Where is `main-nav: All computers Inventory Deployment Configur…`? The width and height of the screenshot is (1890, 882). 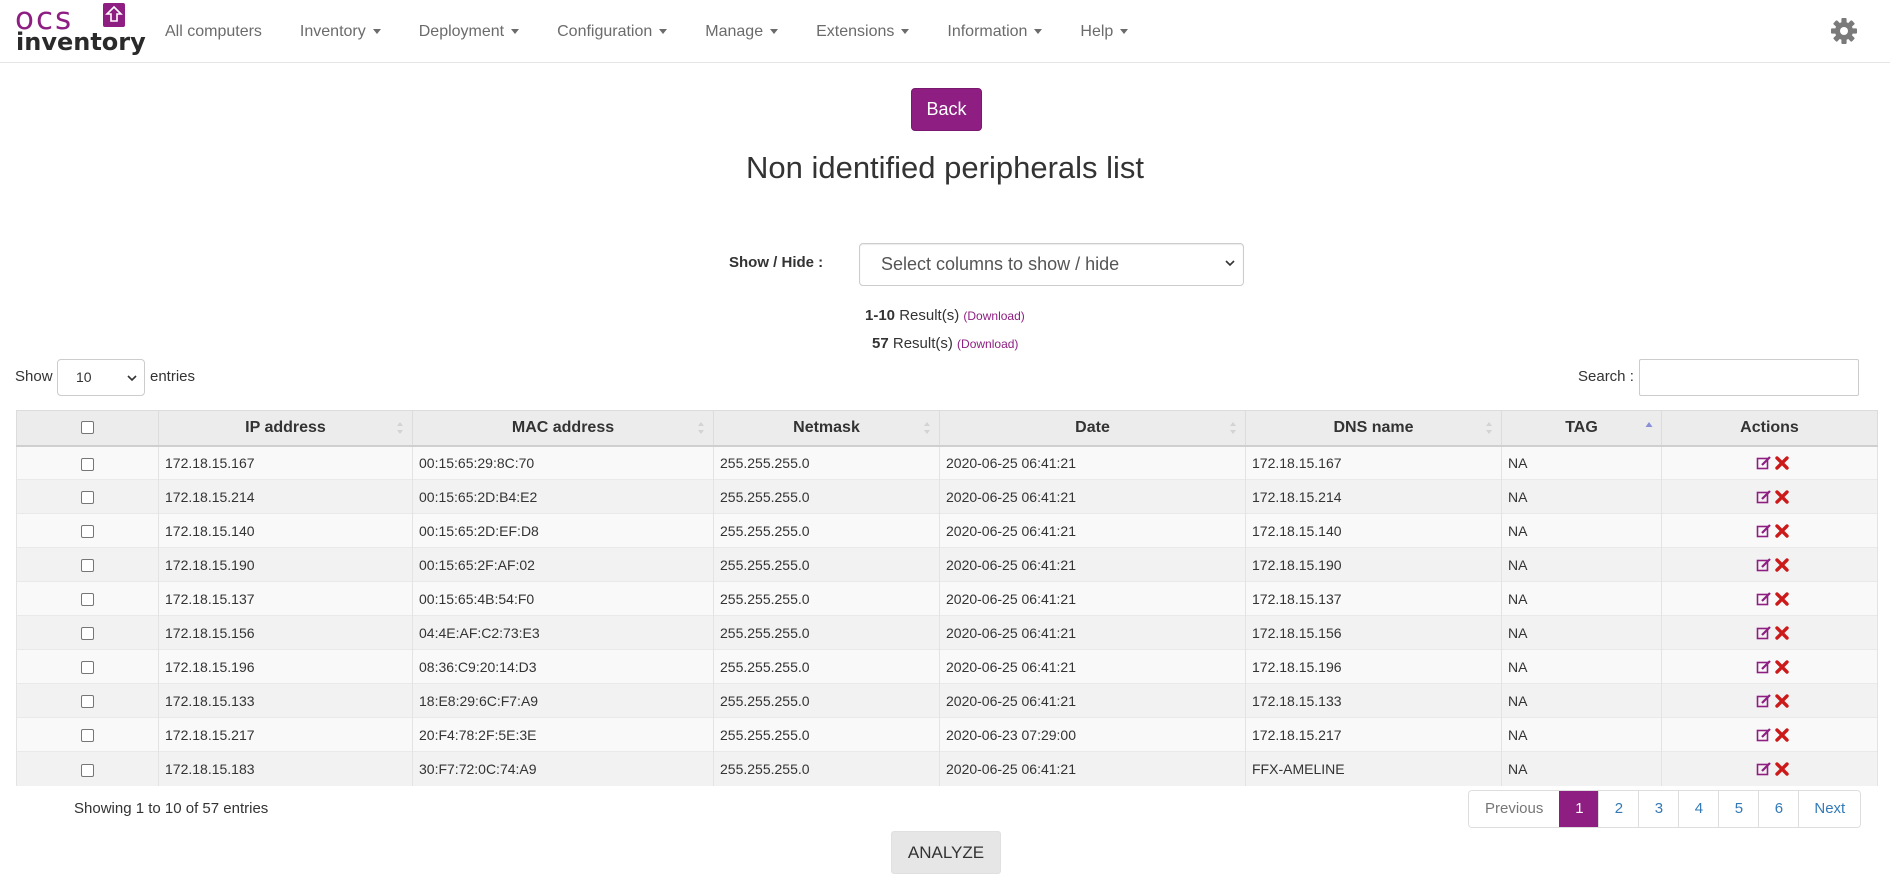
main-nav: All computers Inventory Deployment Configur… is located at coordinates (658, 31).